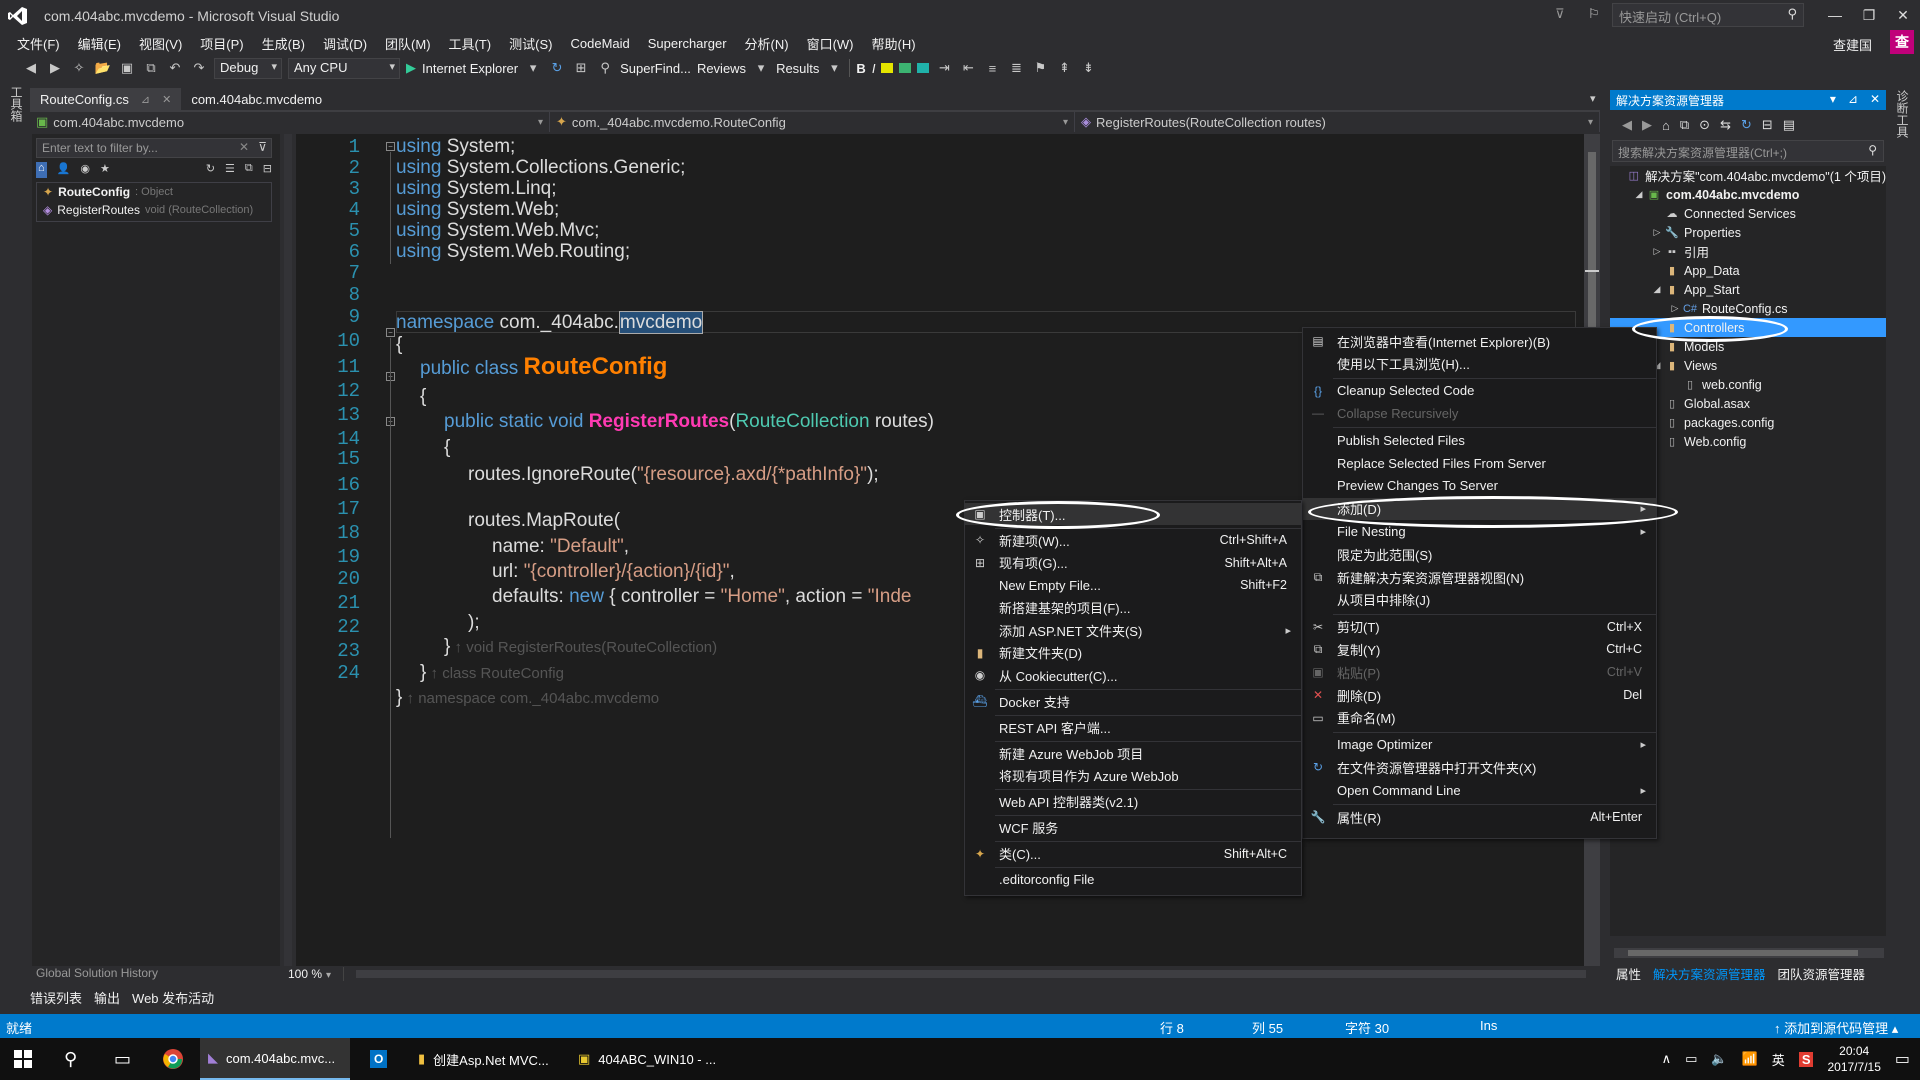  What do you see at coordinates (1479, 554) in the screenshot?
I see `context-menu-item: 限定为此范围(S)` at bounding box center [1479, 554].